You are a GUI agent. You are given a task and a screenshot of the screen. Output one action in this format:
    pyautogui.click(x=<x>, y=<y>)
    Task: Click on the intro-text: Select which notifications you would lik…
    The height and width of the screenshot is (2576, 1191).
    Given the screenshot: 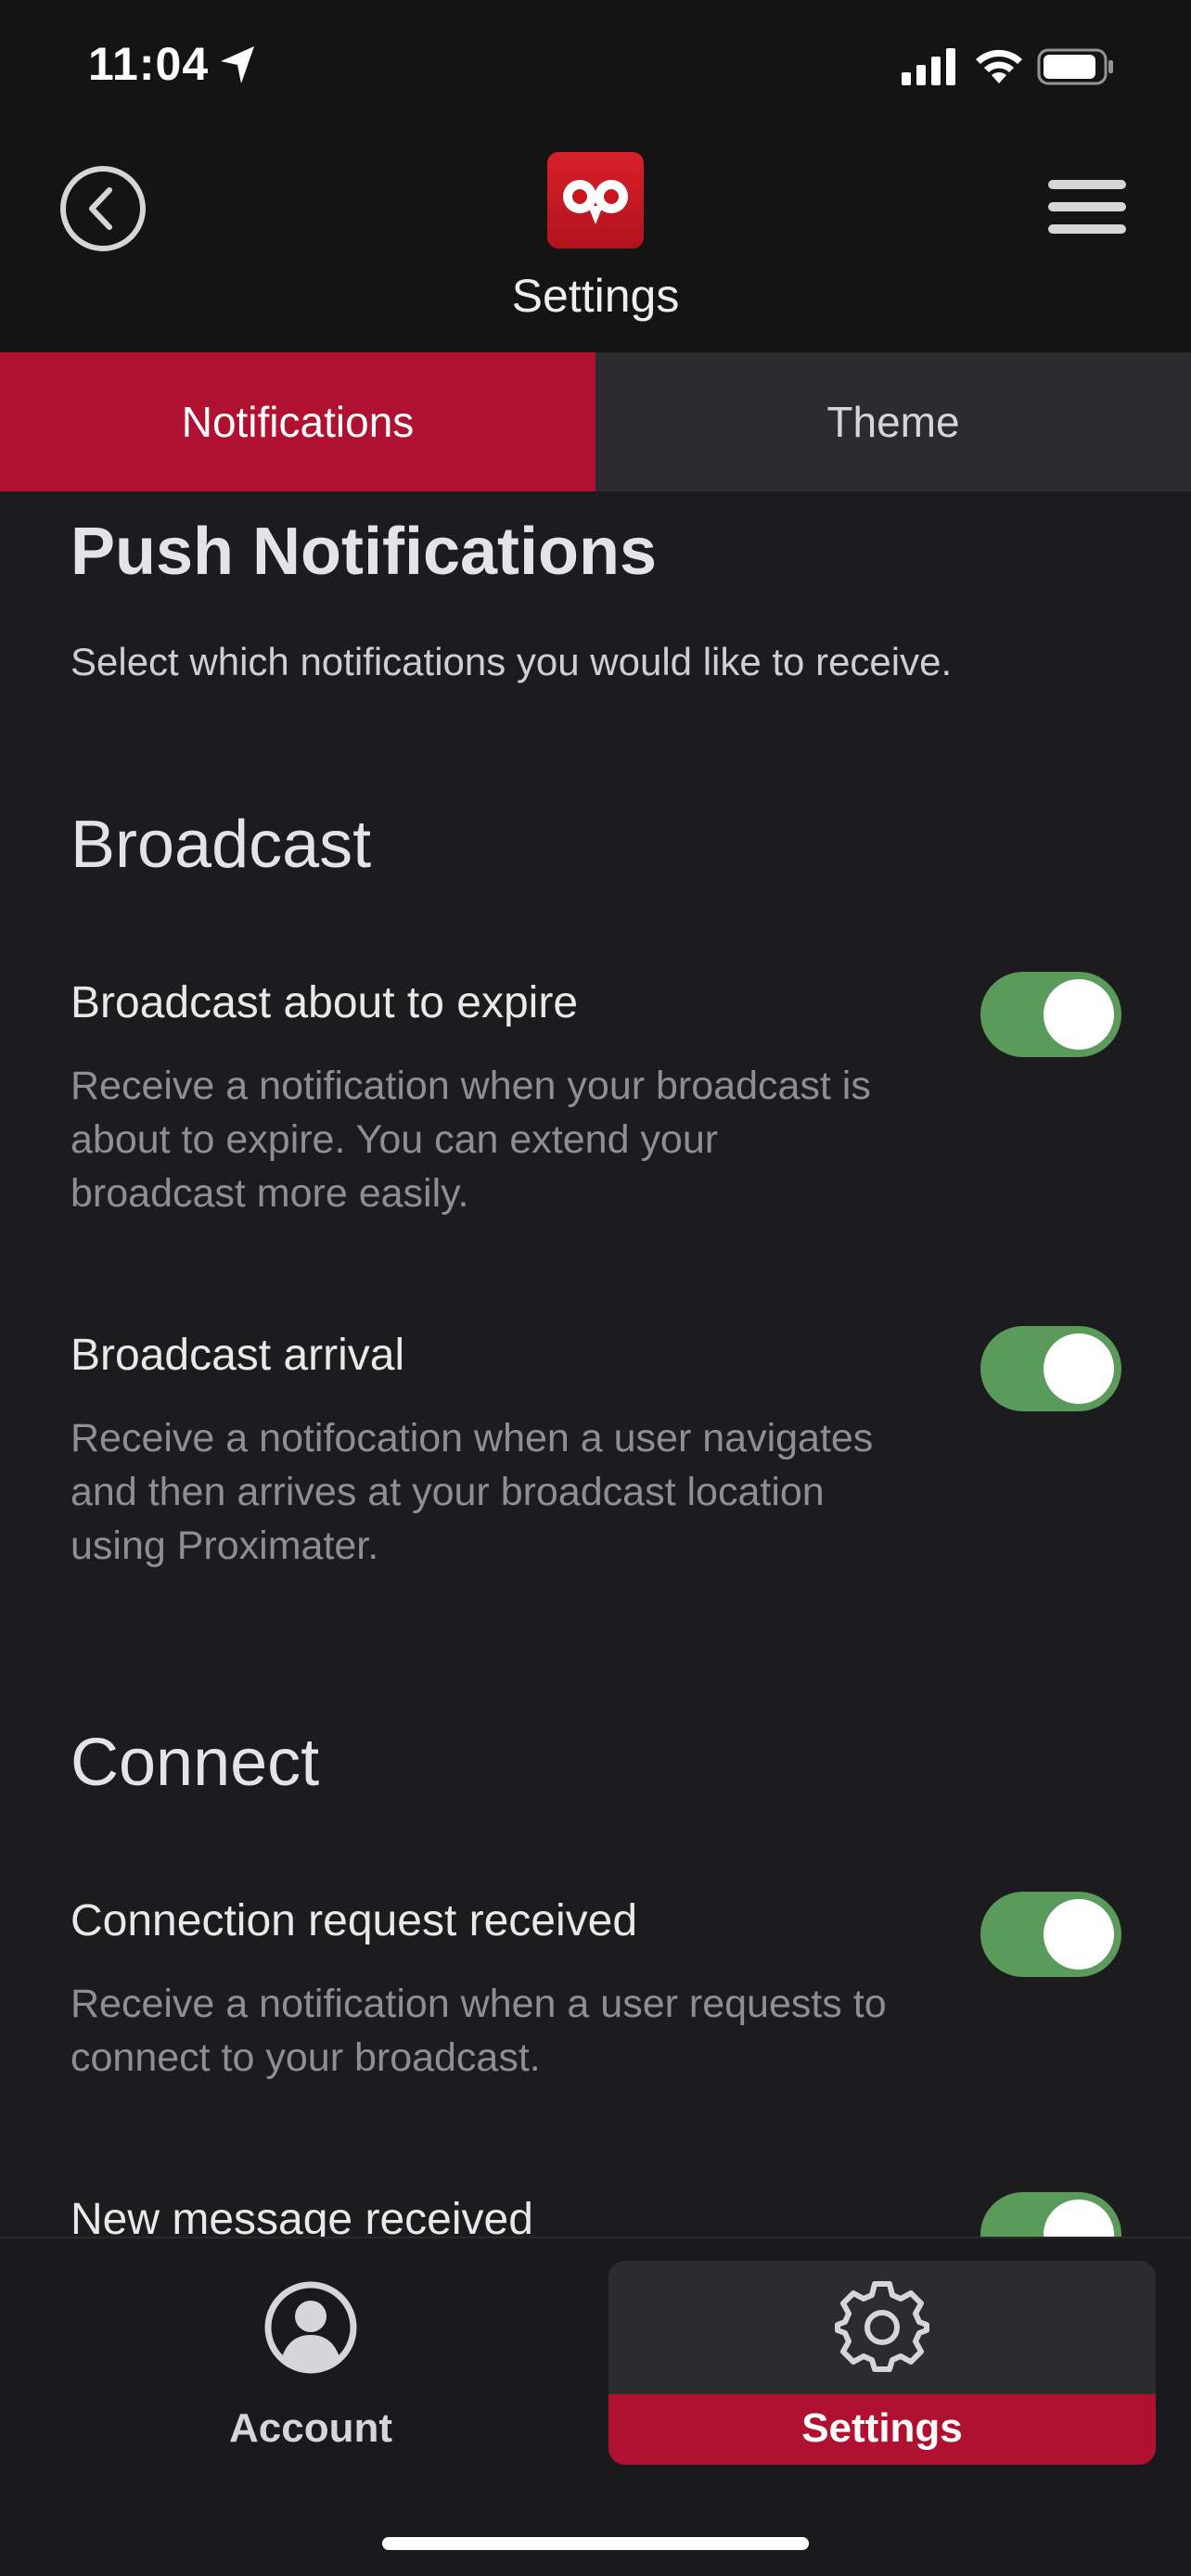 What is the action you would take?
    pyautogui.click(x=512, y=662)
    